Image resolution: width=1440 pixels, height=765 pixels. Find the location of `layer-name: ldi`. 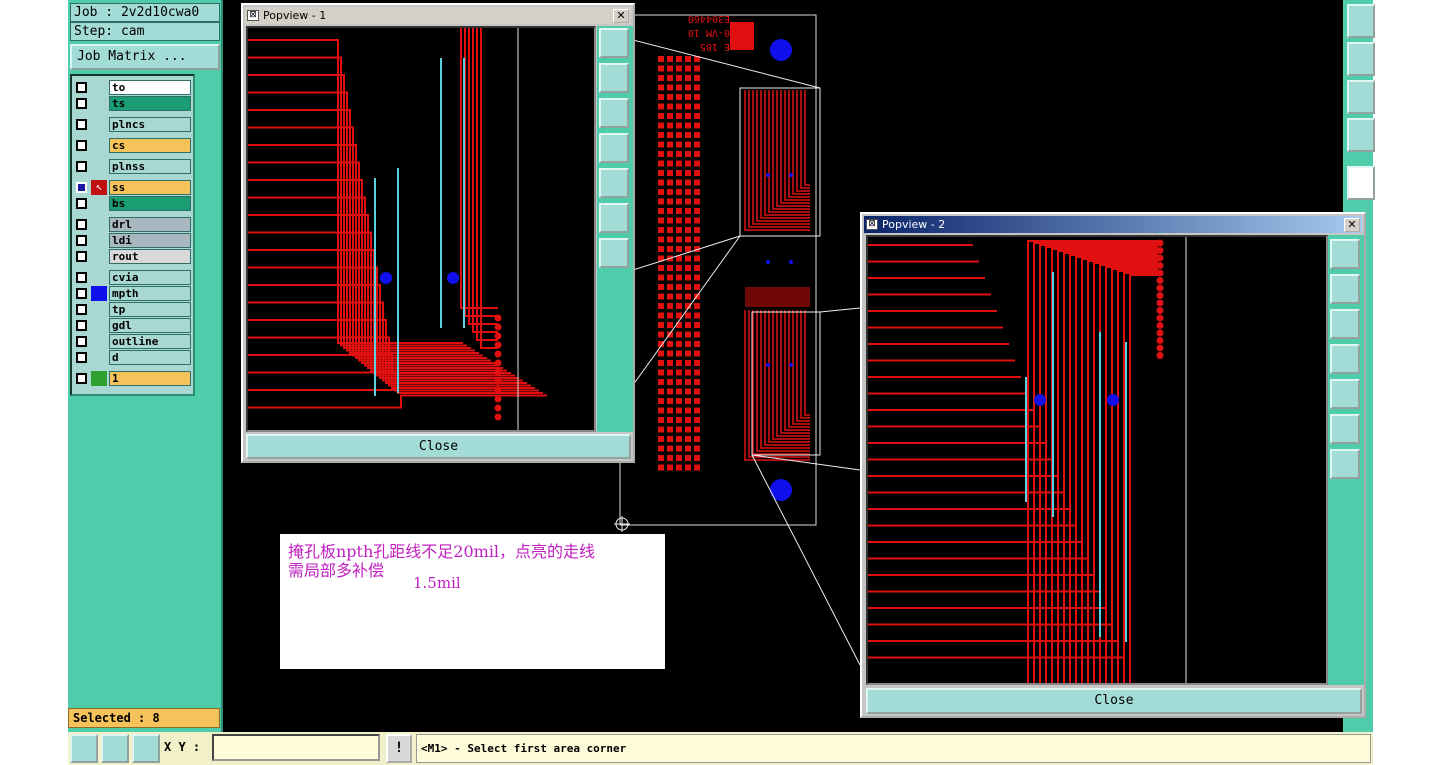

layer-name: ldi is located at coordinates (150, 240).